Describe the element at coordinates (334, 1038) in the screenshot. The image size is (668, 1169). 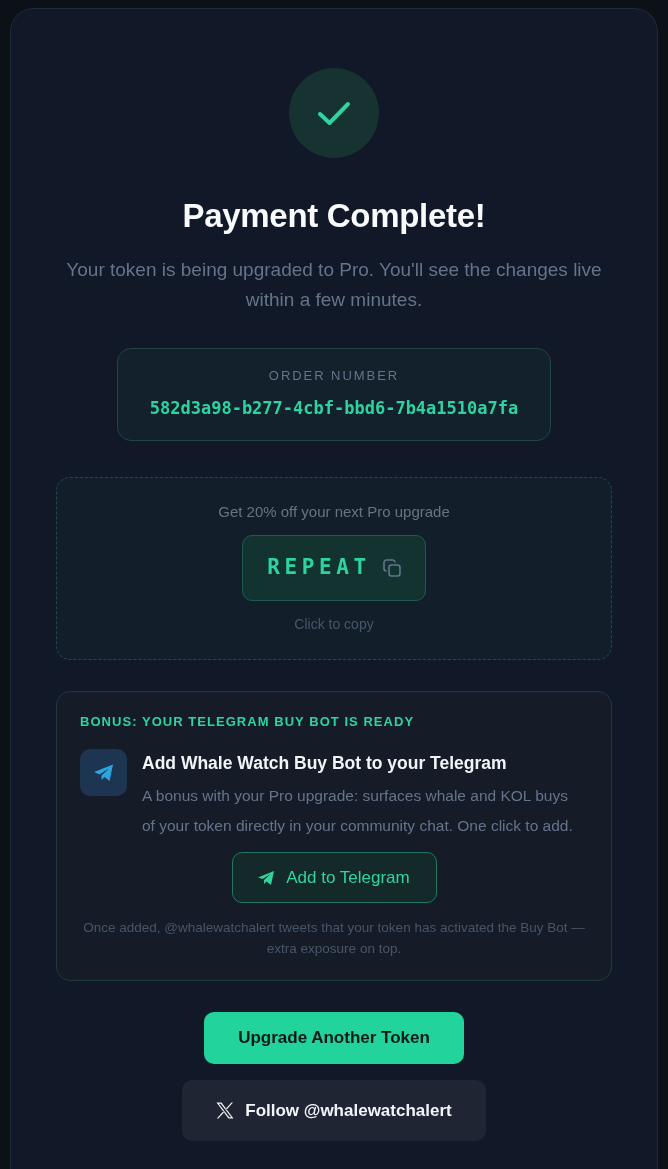
I see `upgrade-button: Upgrade Another Token` at that location.